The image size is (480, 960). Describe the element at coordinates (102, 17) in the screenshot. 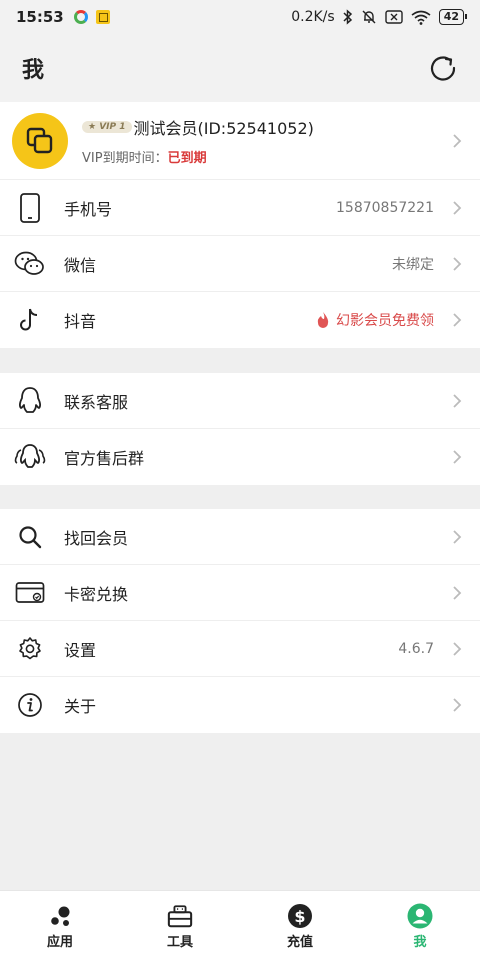

I see `notification-copy-app-icon` at that location.